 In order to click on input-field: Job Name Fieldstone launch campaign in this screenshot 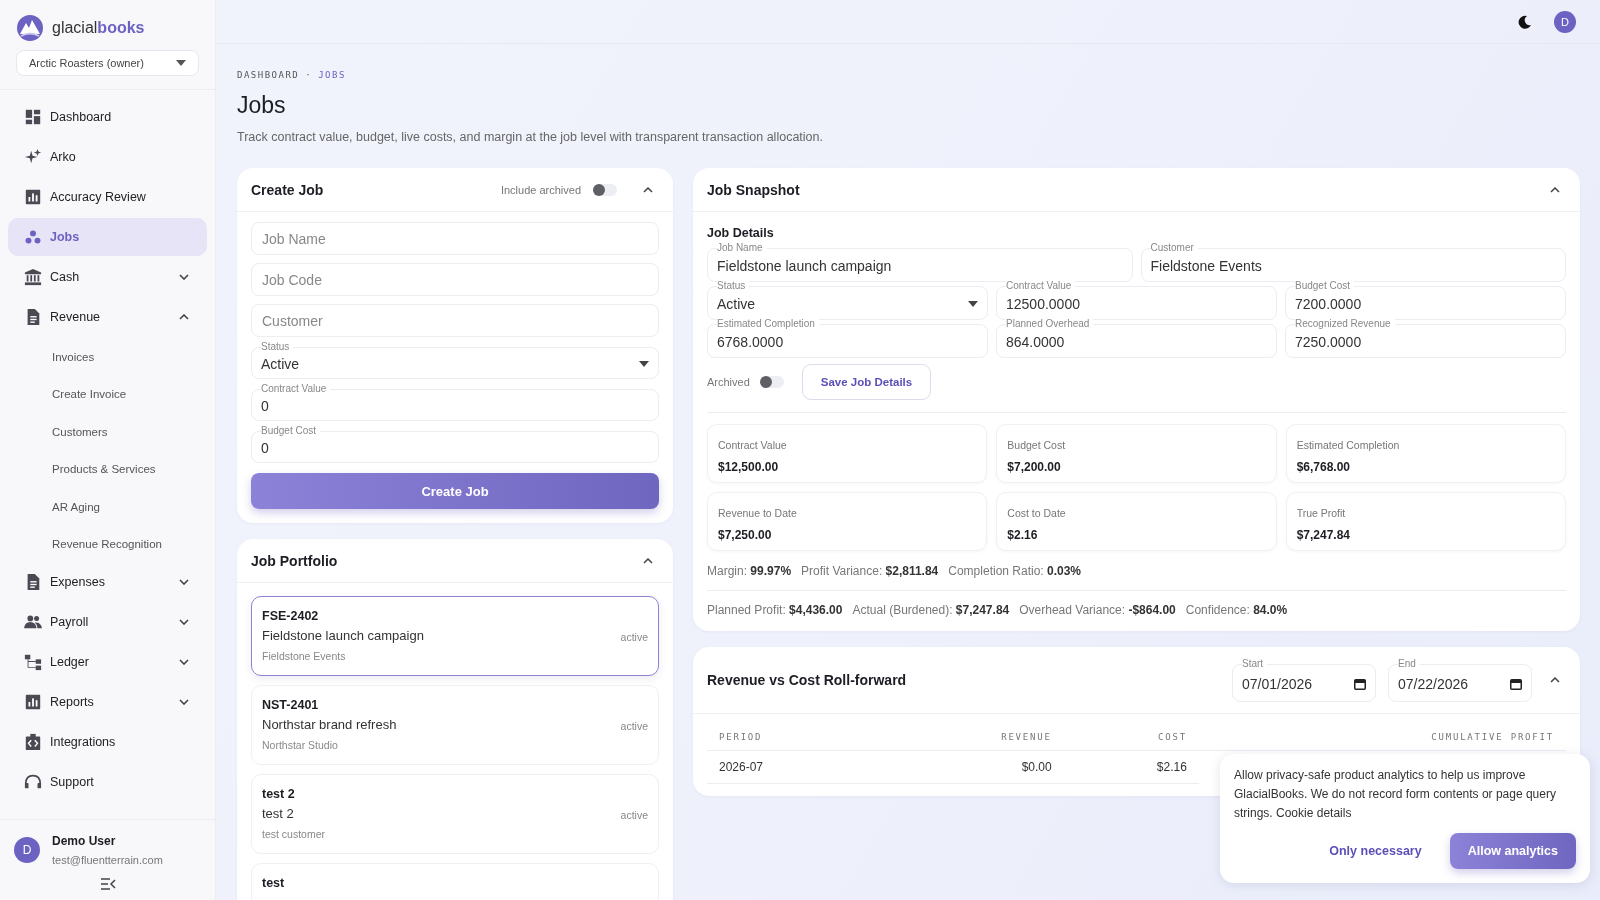, I will do `click(920, 262)`.